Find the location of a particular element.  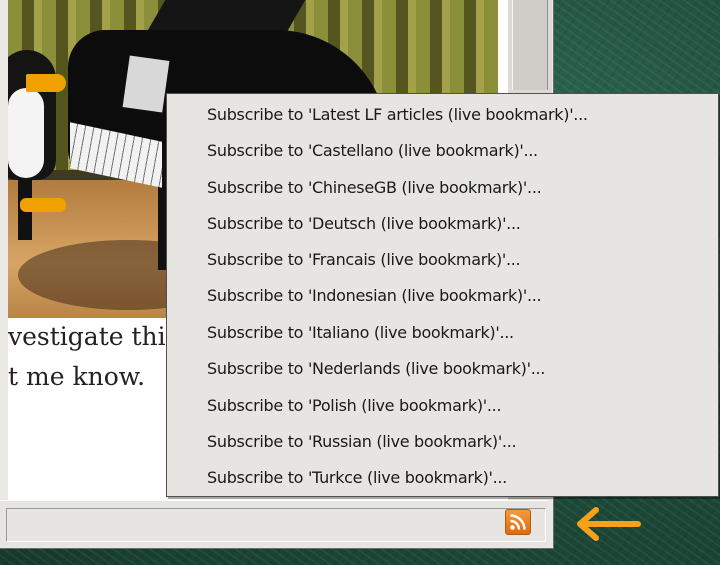

music-sheet is located at coordinates (146, 84).